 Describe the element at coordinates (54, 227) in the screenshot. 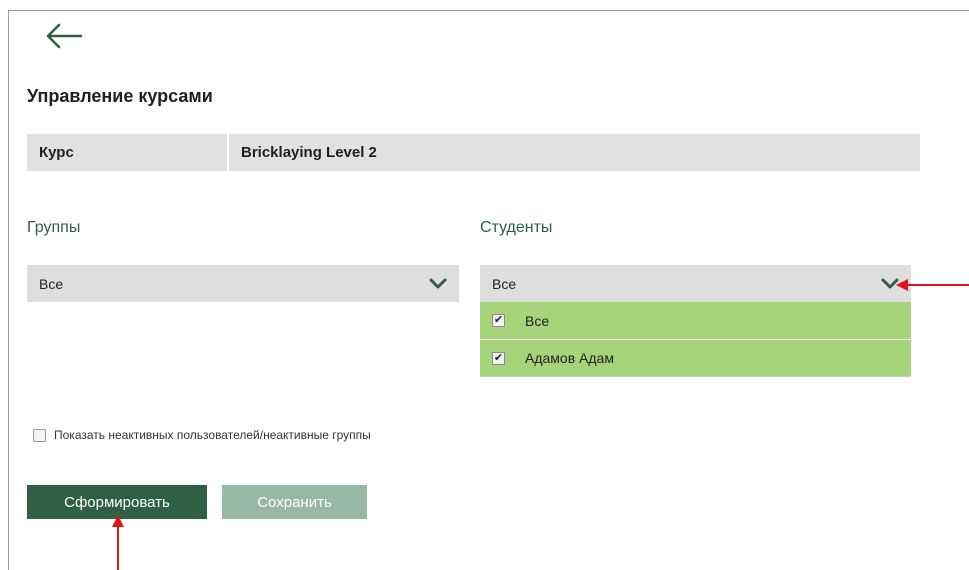

I see `groups-label: Группы` at that location.